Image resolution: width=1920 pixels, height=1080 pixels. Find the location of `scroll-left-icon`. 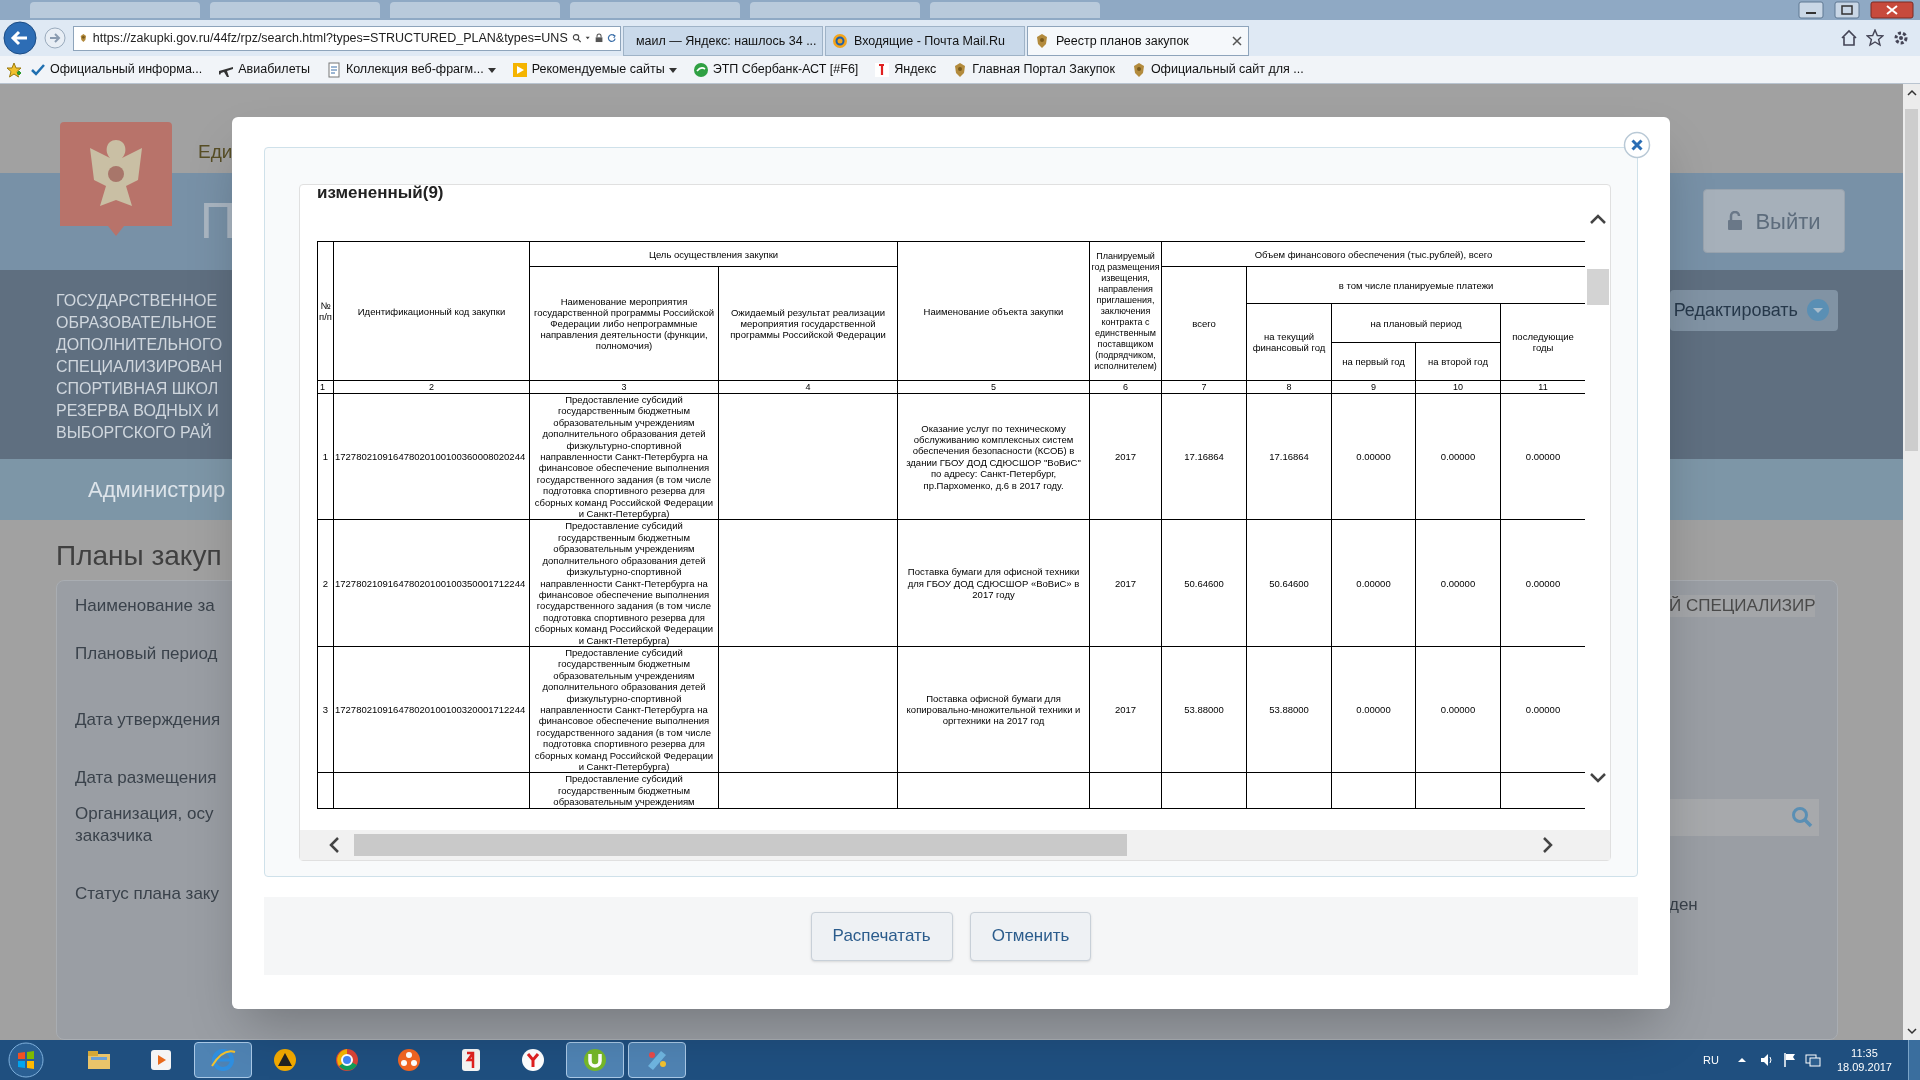

scroll-left-icon is located at coordinates (334, 845).